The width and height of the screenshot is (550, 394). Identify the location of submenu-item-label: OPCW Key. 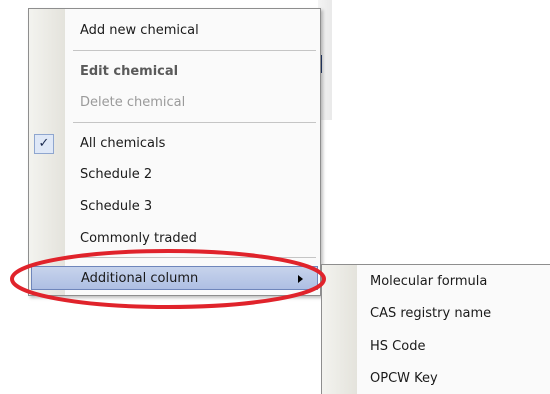
(404, 378).